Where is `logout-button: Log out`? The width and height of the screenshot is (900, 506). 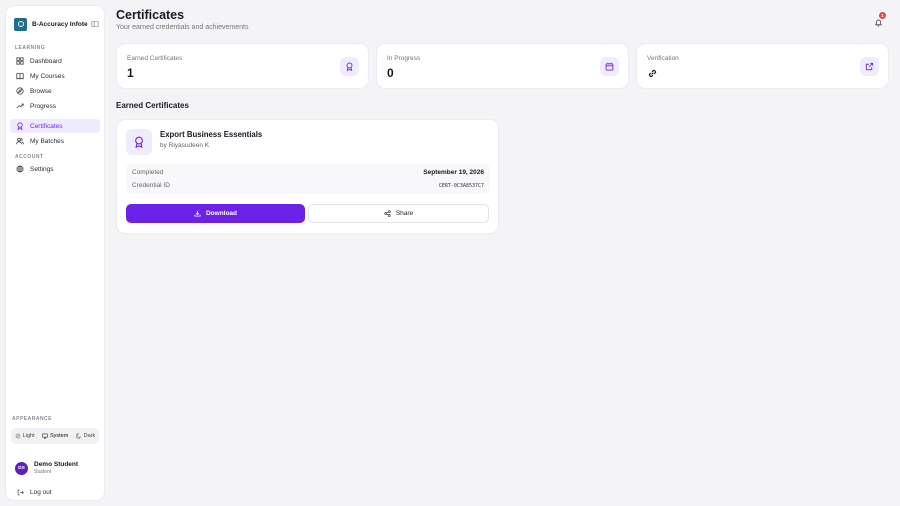 logout-button: Log out is located at coordinates (34, 492).